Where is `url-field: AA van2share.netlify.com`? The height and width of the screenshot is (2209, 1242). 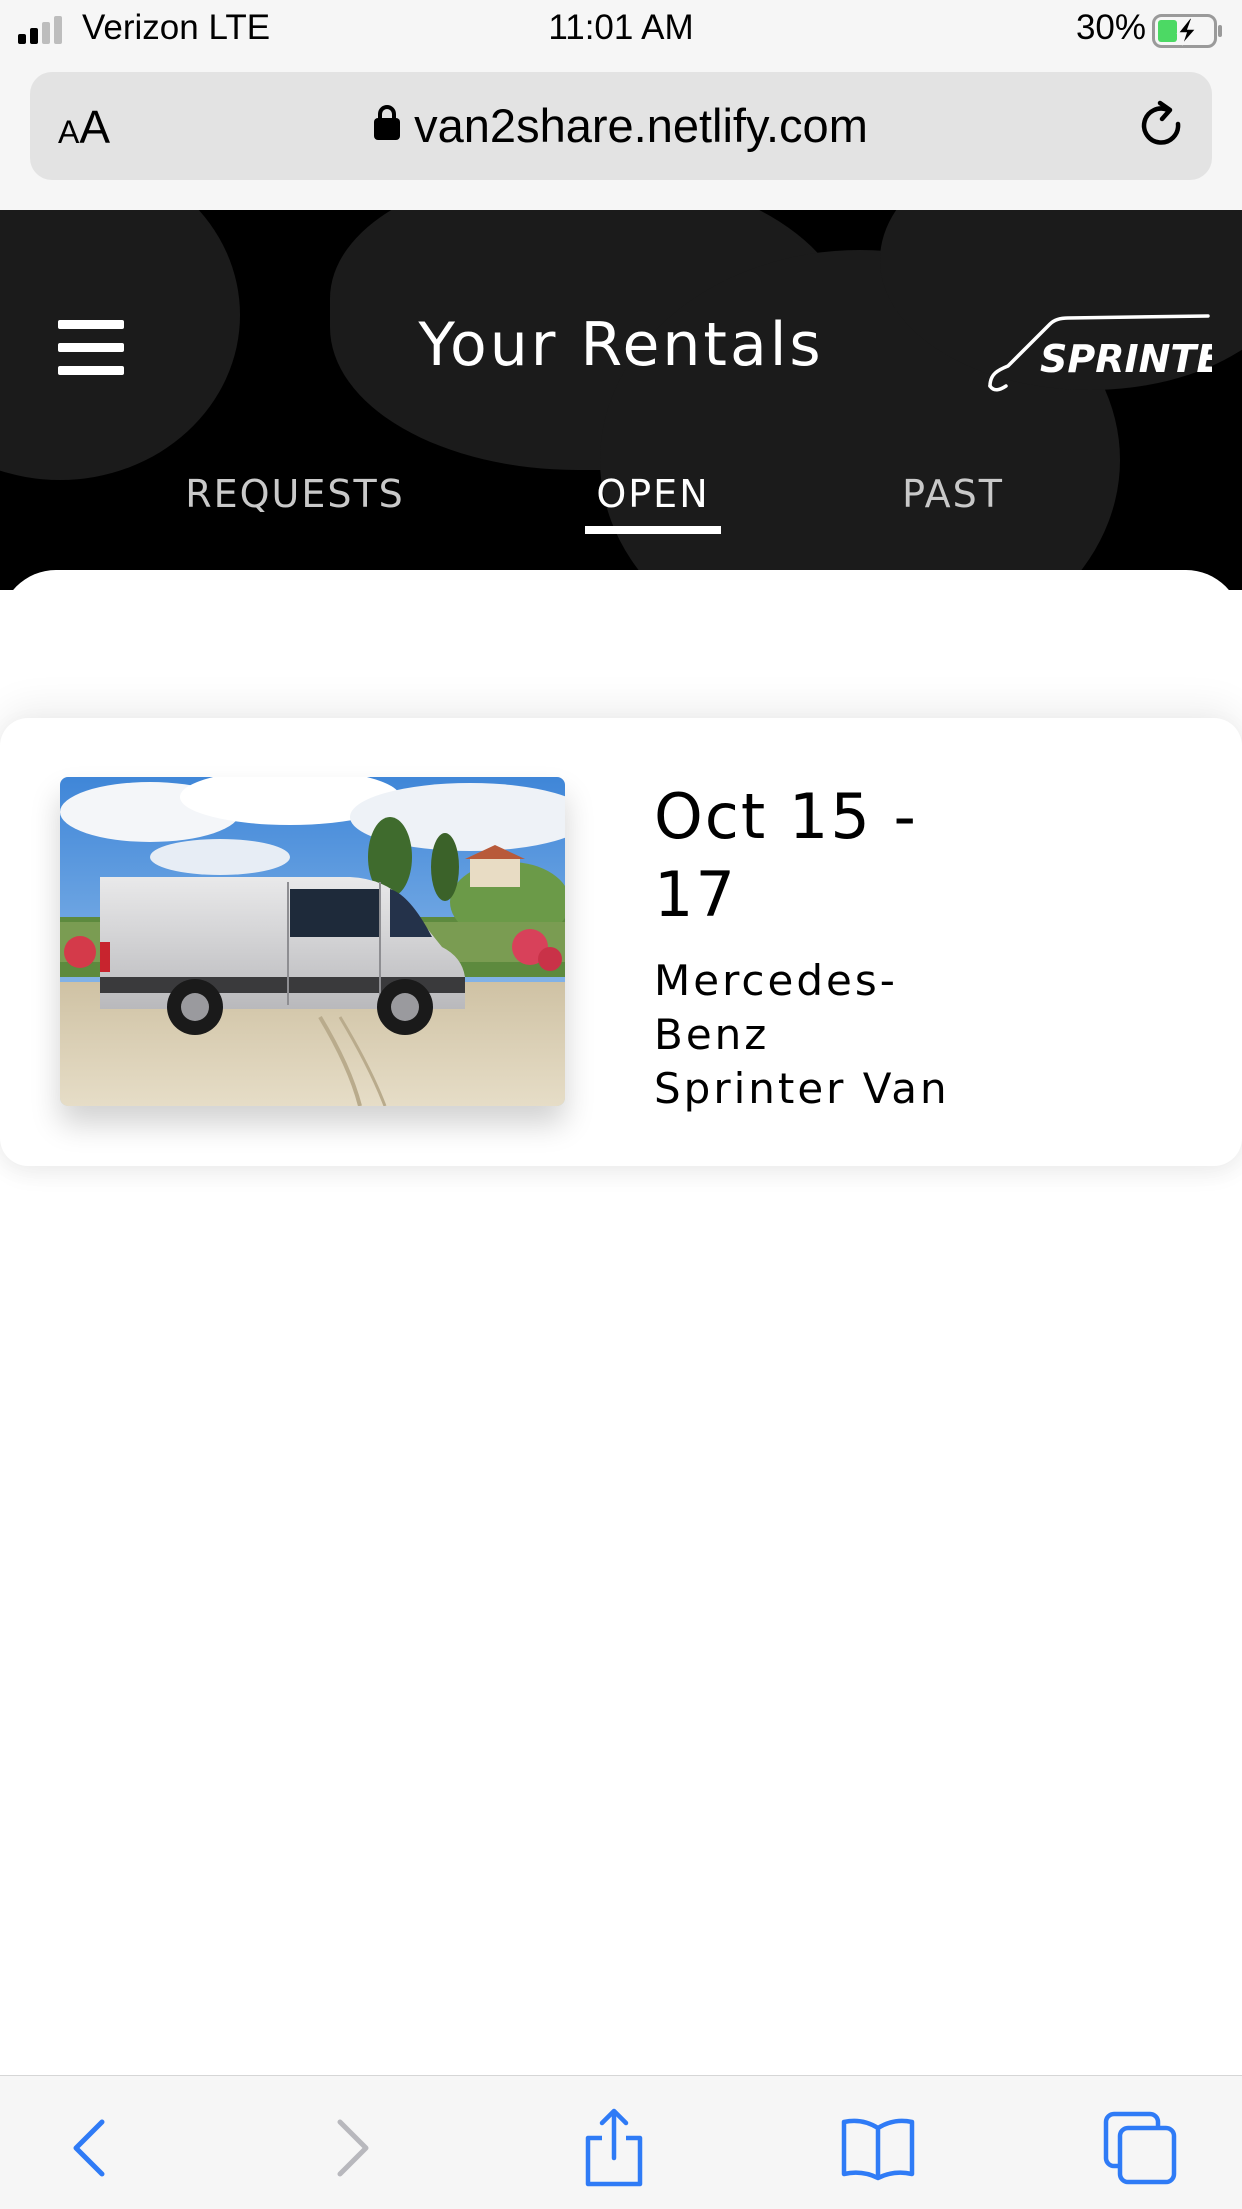 url-field: AA van2share.netlify.com is located at coordinates (621, 126).